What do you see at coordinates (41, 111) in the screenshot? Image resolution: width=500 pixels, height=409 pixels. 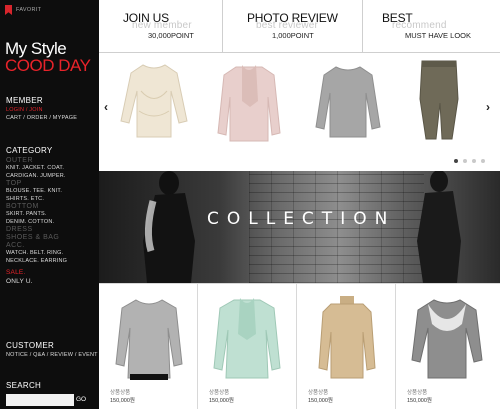 I see `login-join-link: LOGIN / JOIN` at bounding box center [41, 111].